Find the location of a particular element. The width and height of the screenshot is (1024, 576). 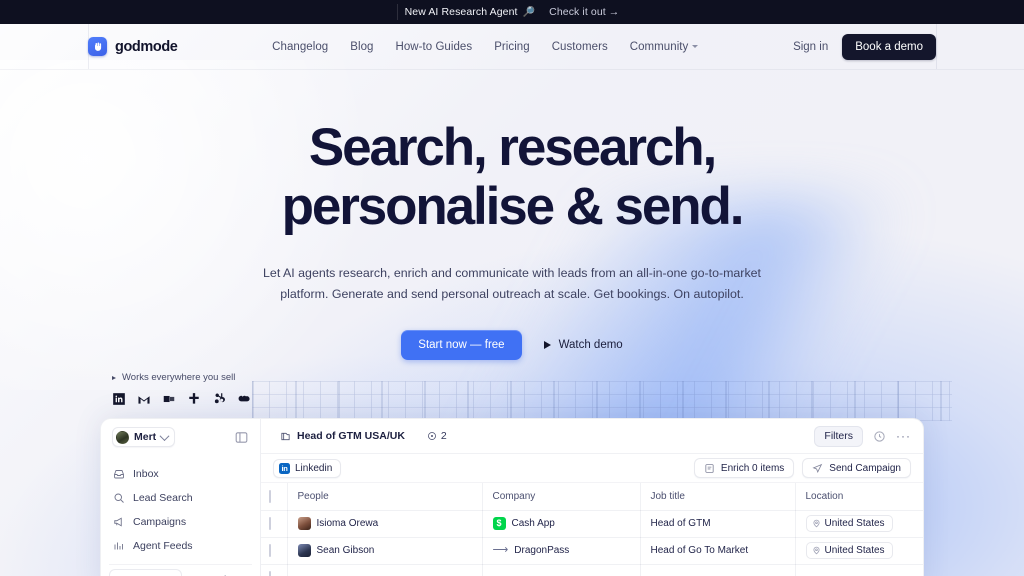

nav-item-changelog: Changelog is located at coordinates (300, 47).